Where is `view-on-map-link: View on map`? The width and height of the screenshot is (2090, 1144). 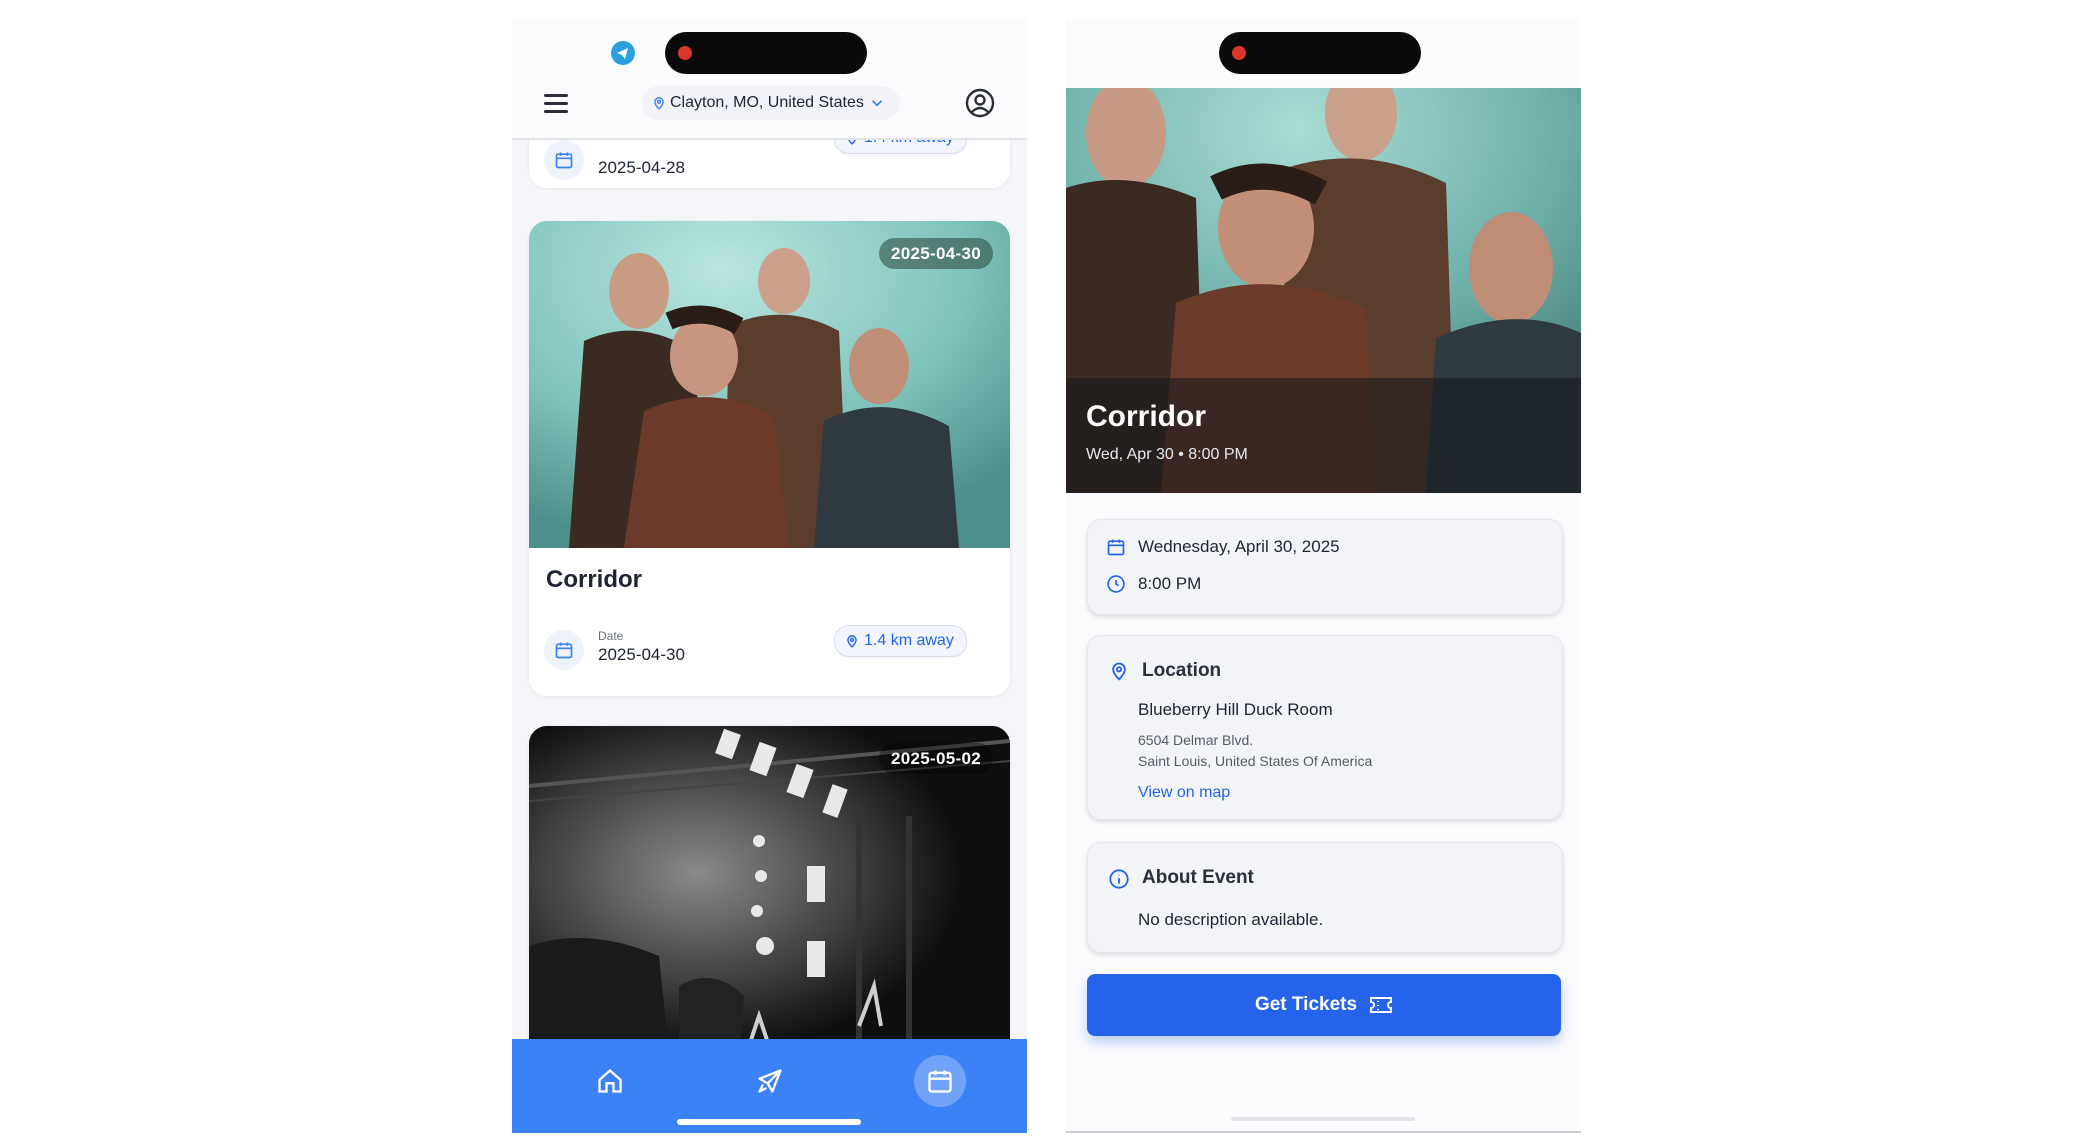
view-on-map-link: View on map is located at coordinates (1184, 793).